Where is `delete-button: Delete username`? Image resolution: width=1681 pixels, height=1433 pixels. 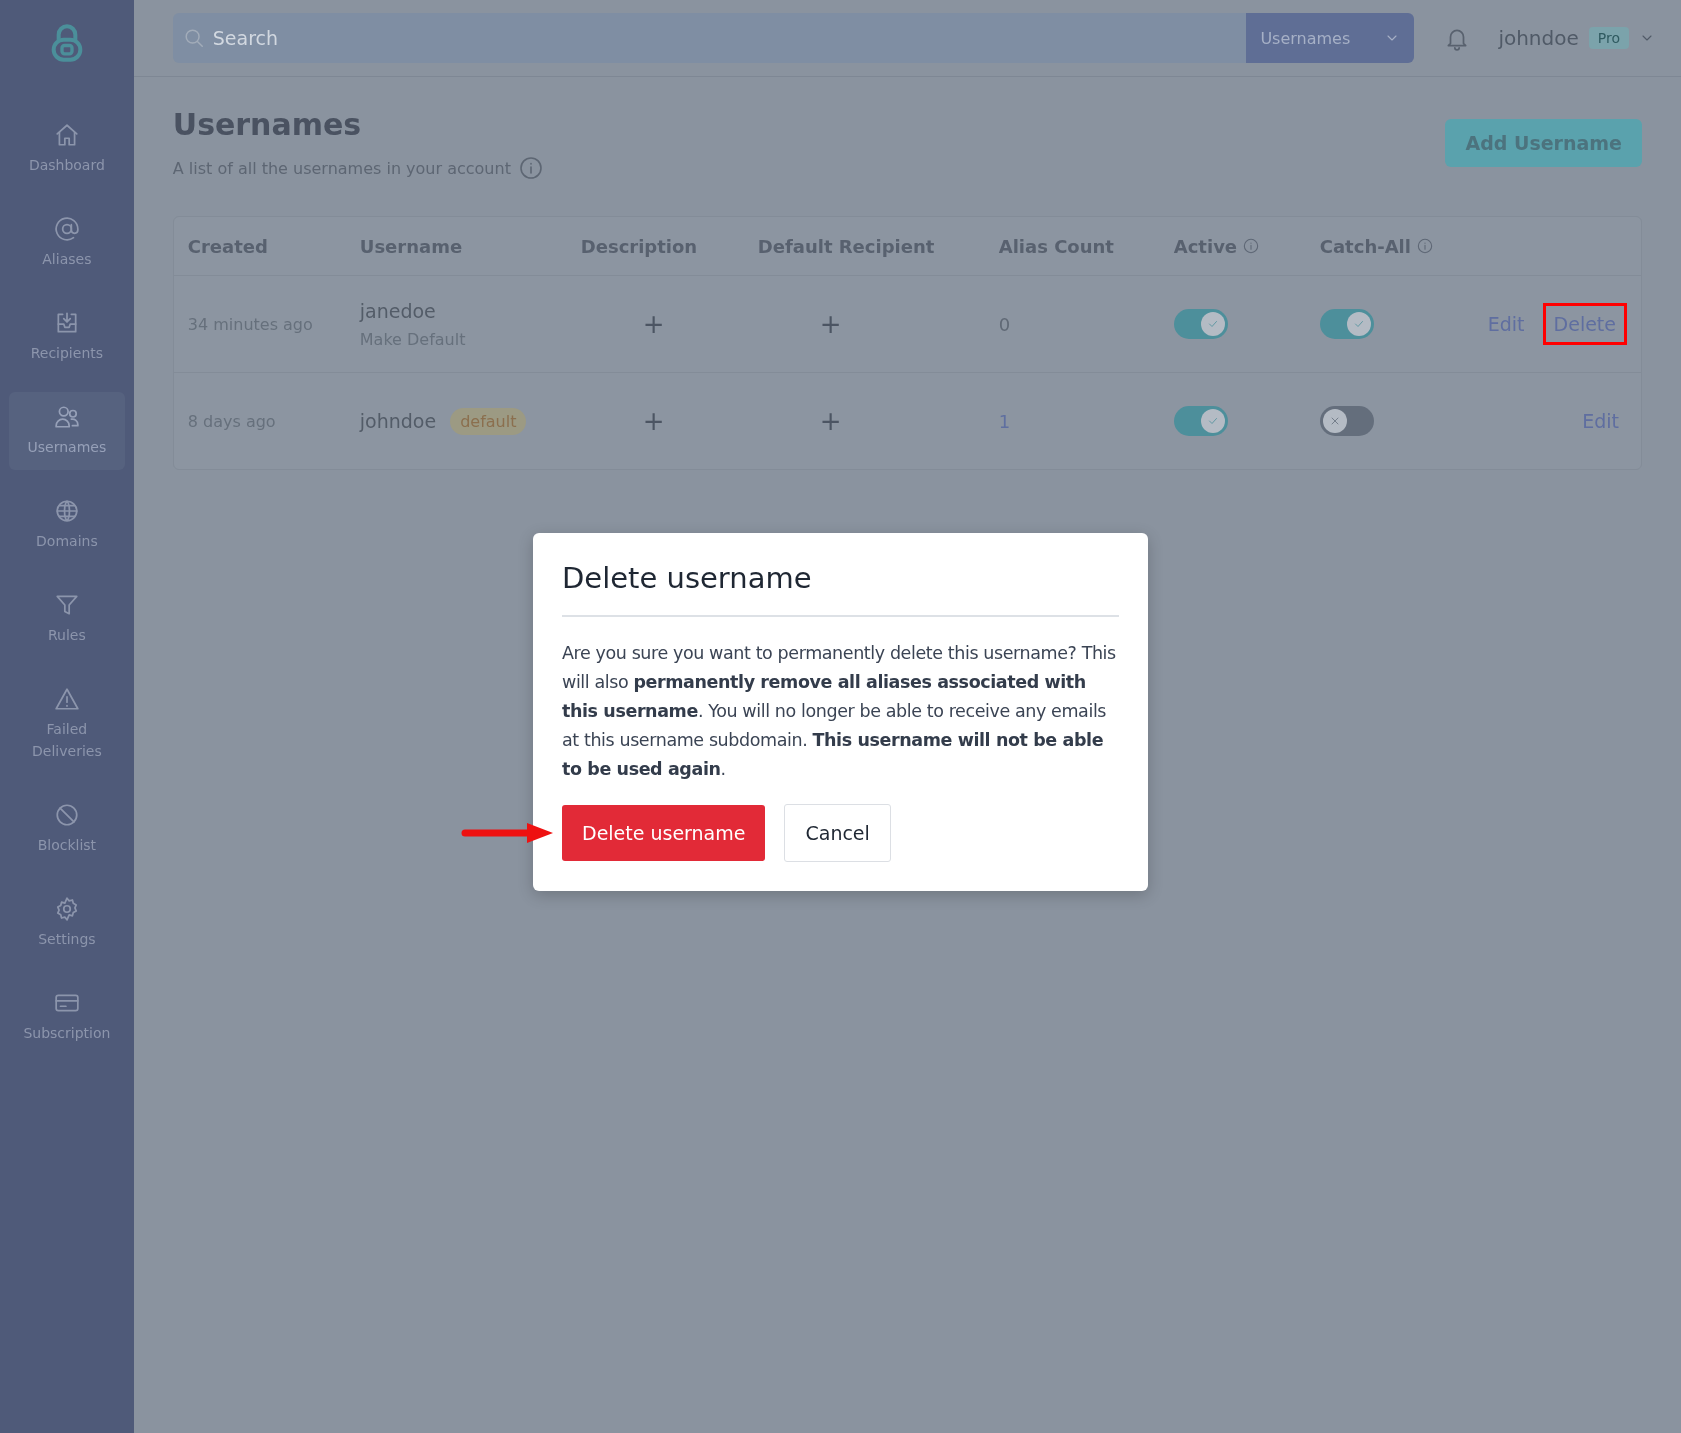 delete-button: Delete username is located at coordinates (664, 833).